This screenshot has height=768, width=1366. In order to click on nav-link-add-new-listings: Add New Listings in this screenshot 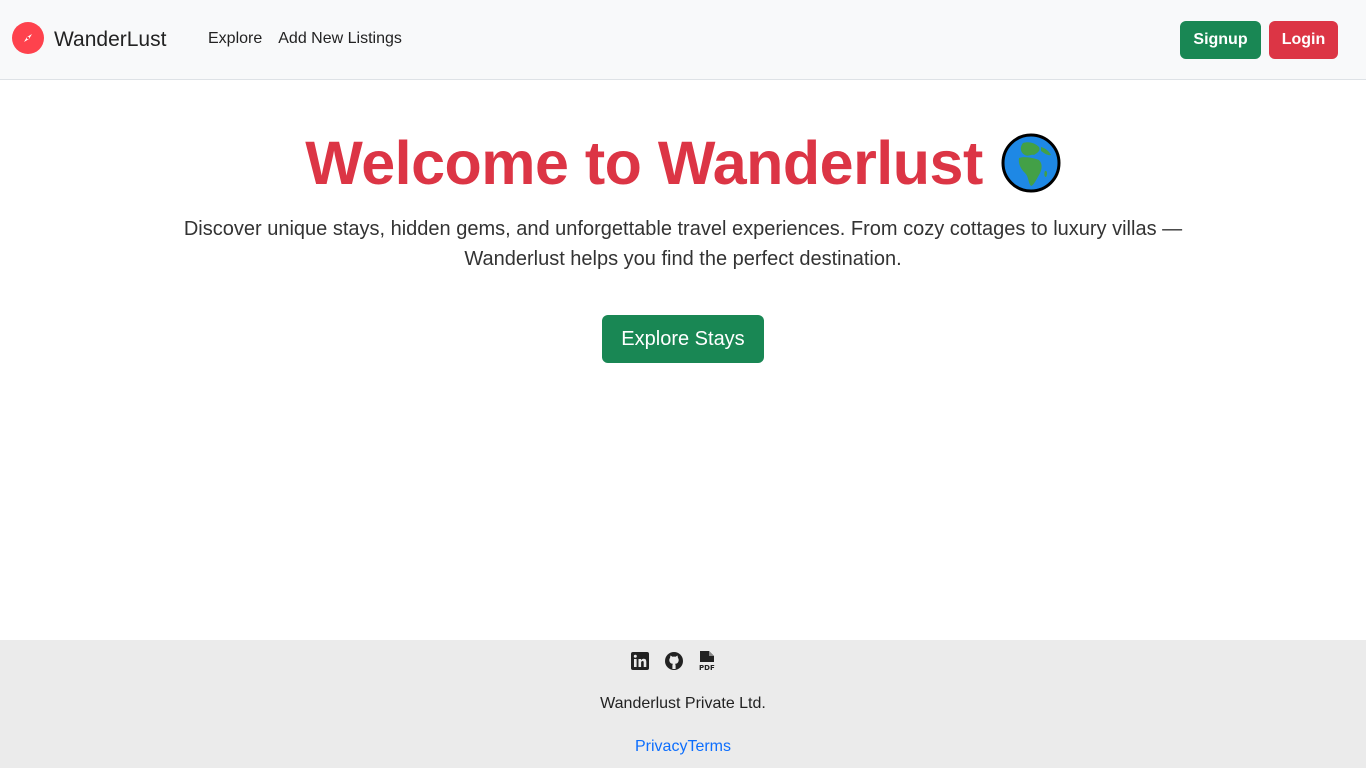, I will do `click(340, 39)`.